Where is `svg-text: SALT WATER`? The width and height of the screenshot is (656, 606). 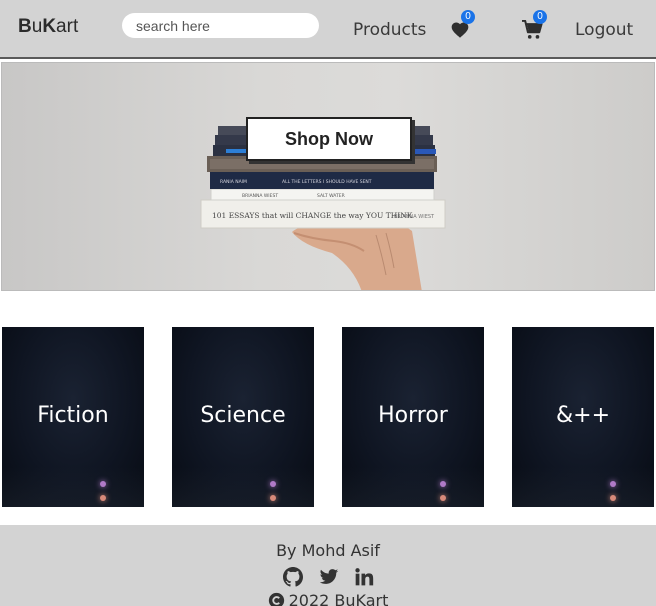 svg-text: SALT WATER is located at coordinates (331, 196).